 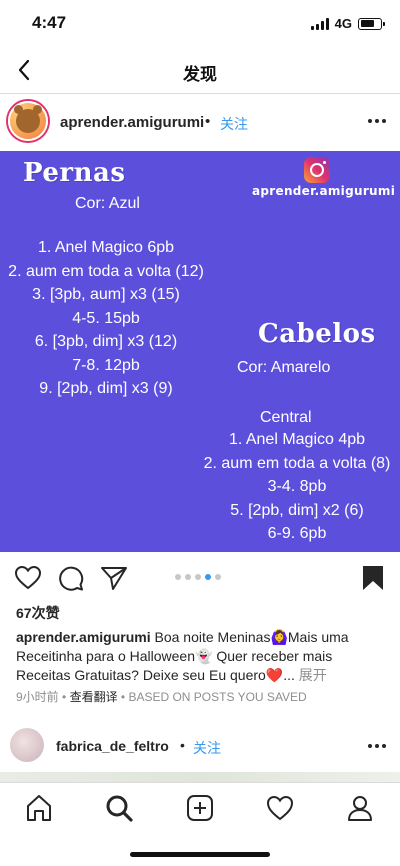 What do you see at coordinates (200, 23) in the screenshot?
I see `status-bar: 4:47 4G` at bounding box center [200, 23].